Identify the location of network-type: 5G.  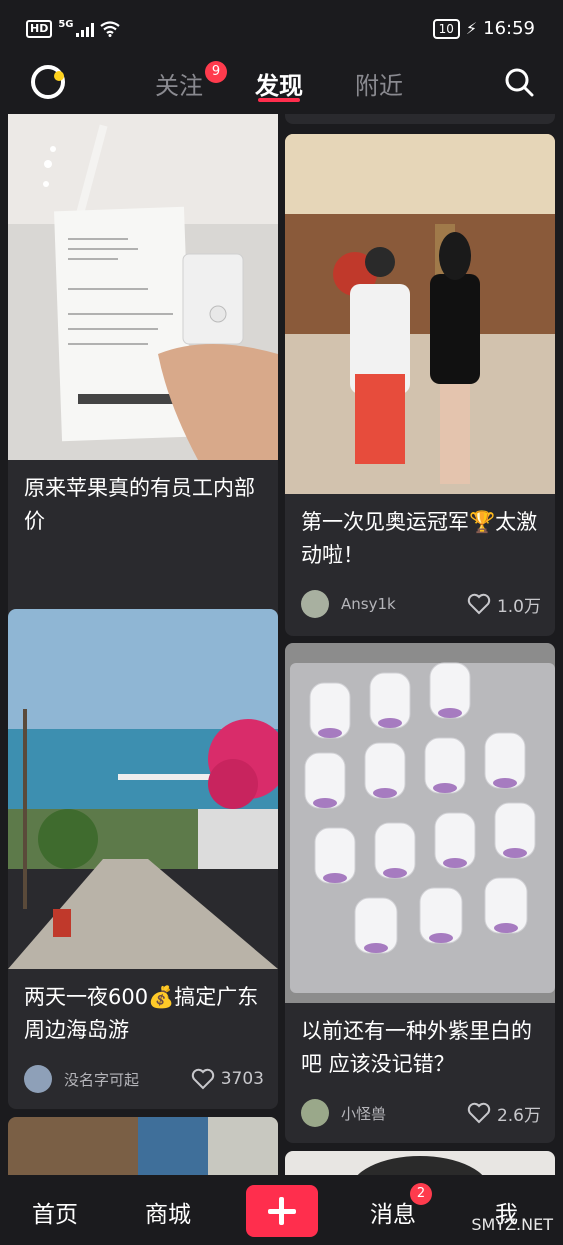
(66, 24).